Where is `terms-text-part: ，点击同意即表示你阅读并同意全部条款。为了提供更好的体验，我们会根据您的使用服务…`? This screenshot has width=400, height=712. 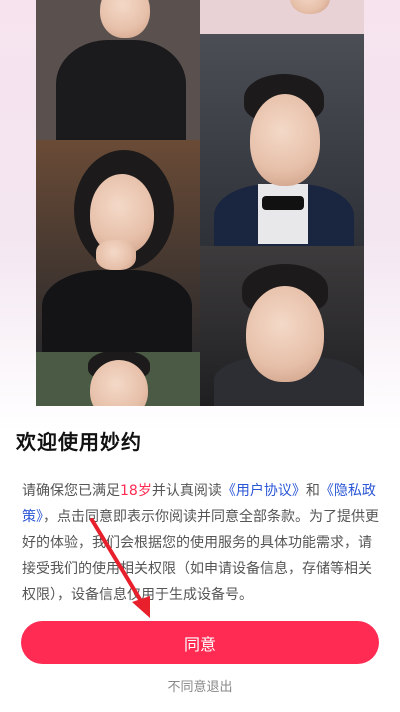 terms-text-part: ，点击同意即表示你阅读并同意全部条款。为了提供更好的体验，我们会根据您的使用服务… is located at coordinates (200, 556).